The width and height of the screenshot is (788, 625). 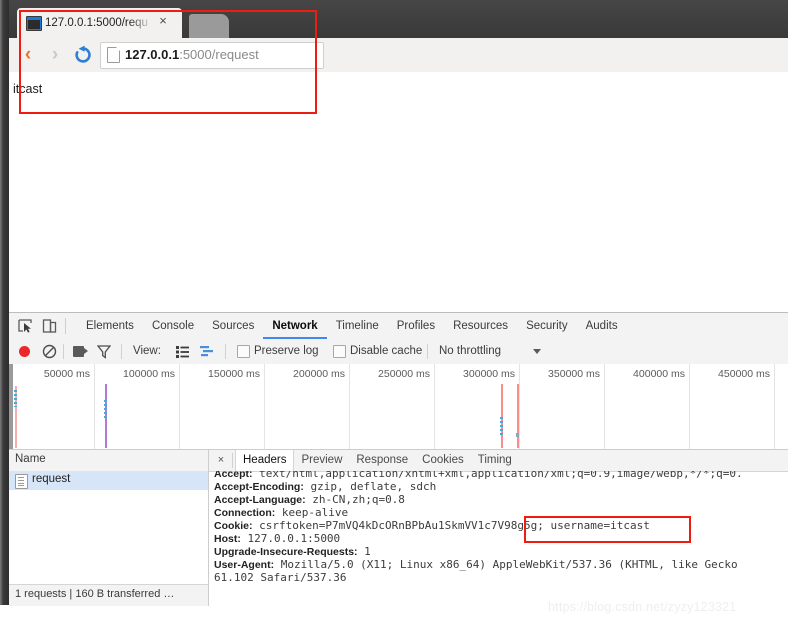 I want to click on header-value: 127.0.0.1:5000, so click(x=290, y=538).